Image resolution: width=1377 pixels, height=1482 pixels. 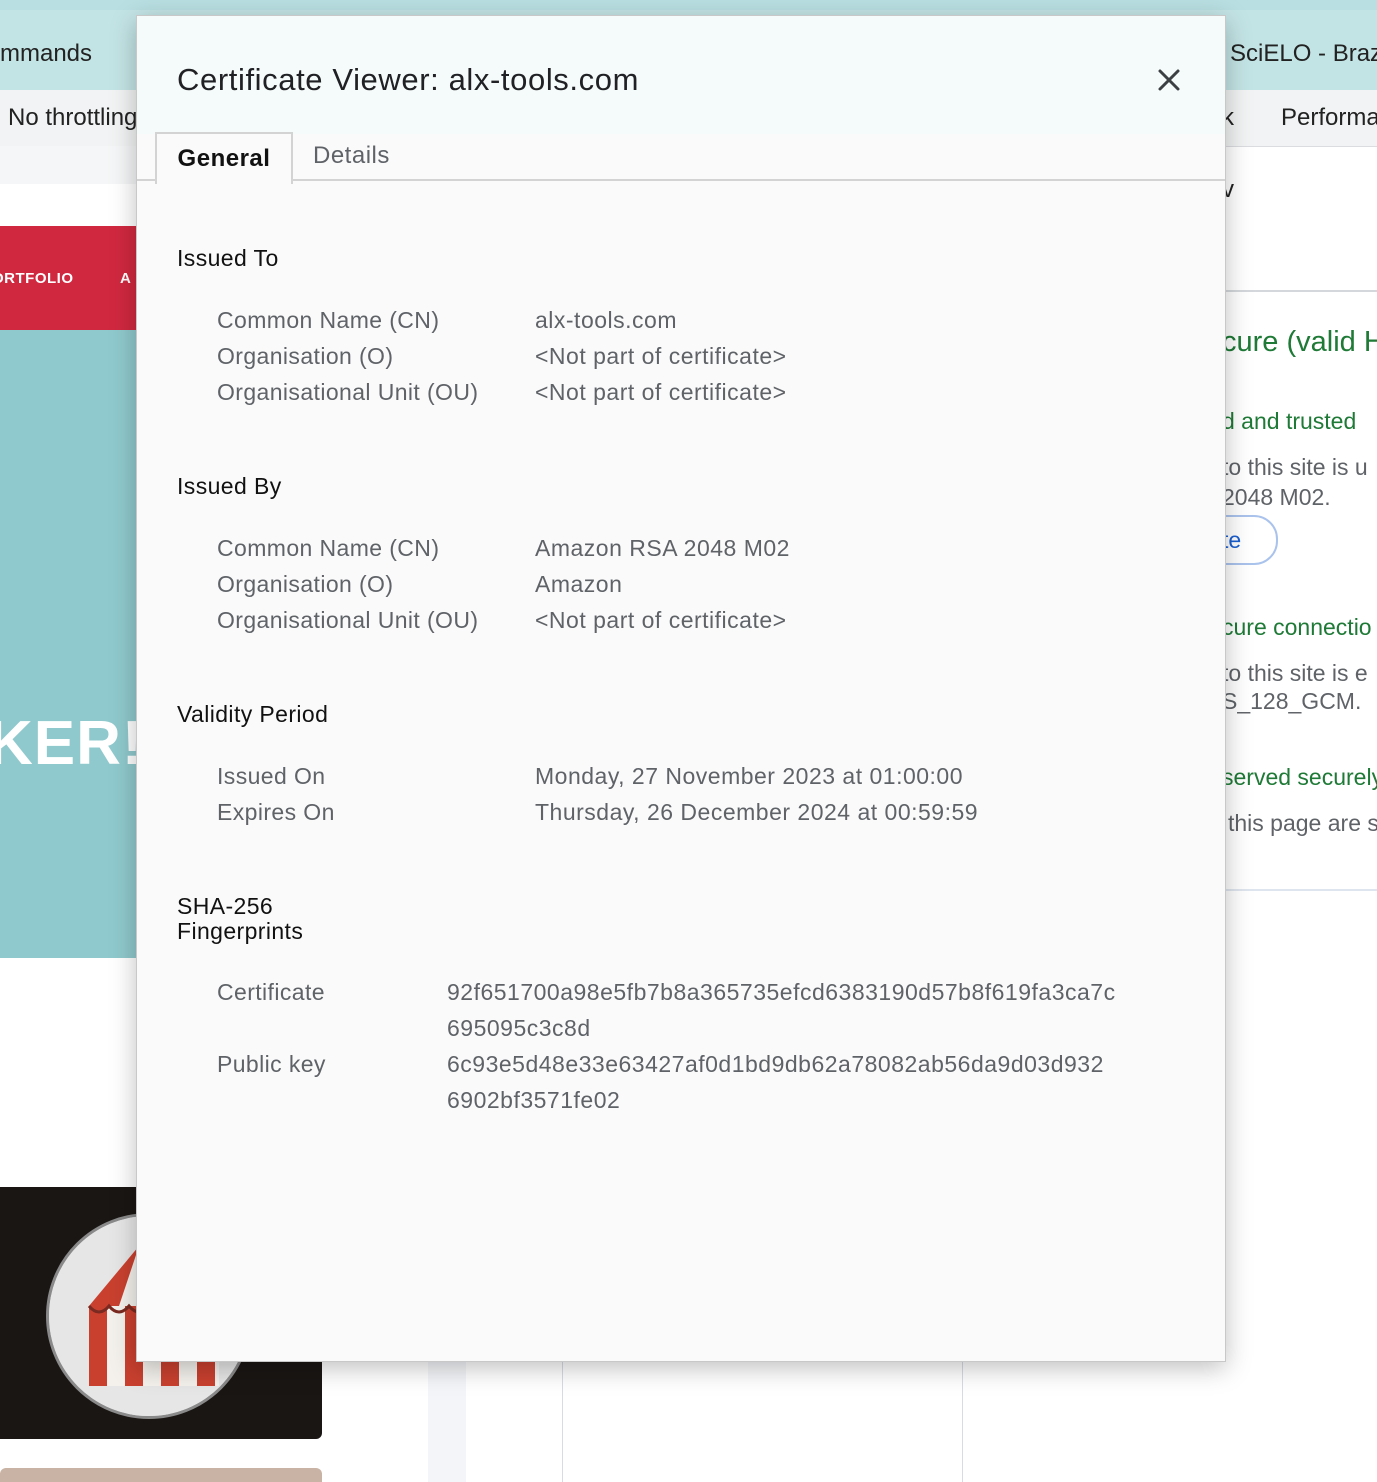 I want to click on issued-to-ou-value: <Not part of certificate>, so click(x=661, y=392).